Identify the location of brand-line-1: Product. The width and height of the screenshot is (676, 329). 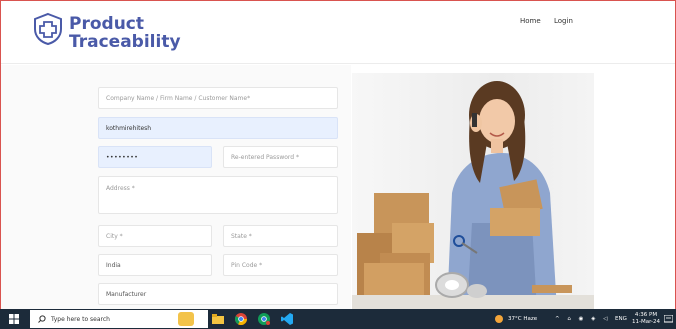
(106, 24).